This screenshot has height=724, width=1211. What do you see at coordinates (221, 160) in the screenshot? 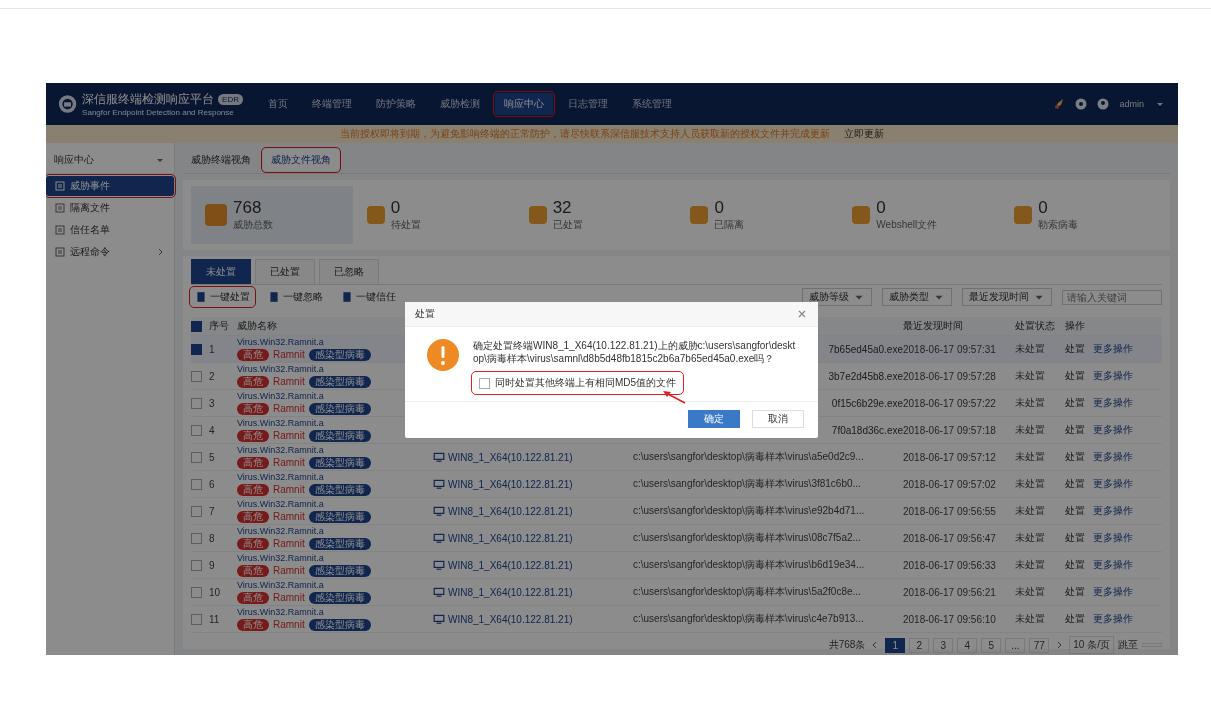
I see `view-tab: 威胁终端视角` at bounding box center [221, 160].